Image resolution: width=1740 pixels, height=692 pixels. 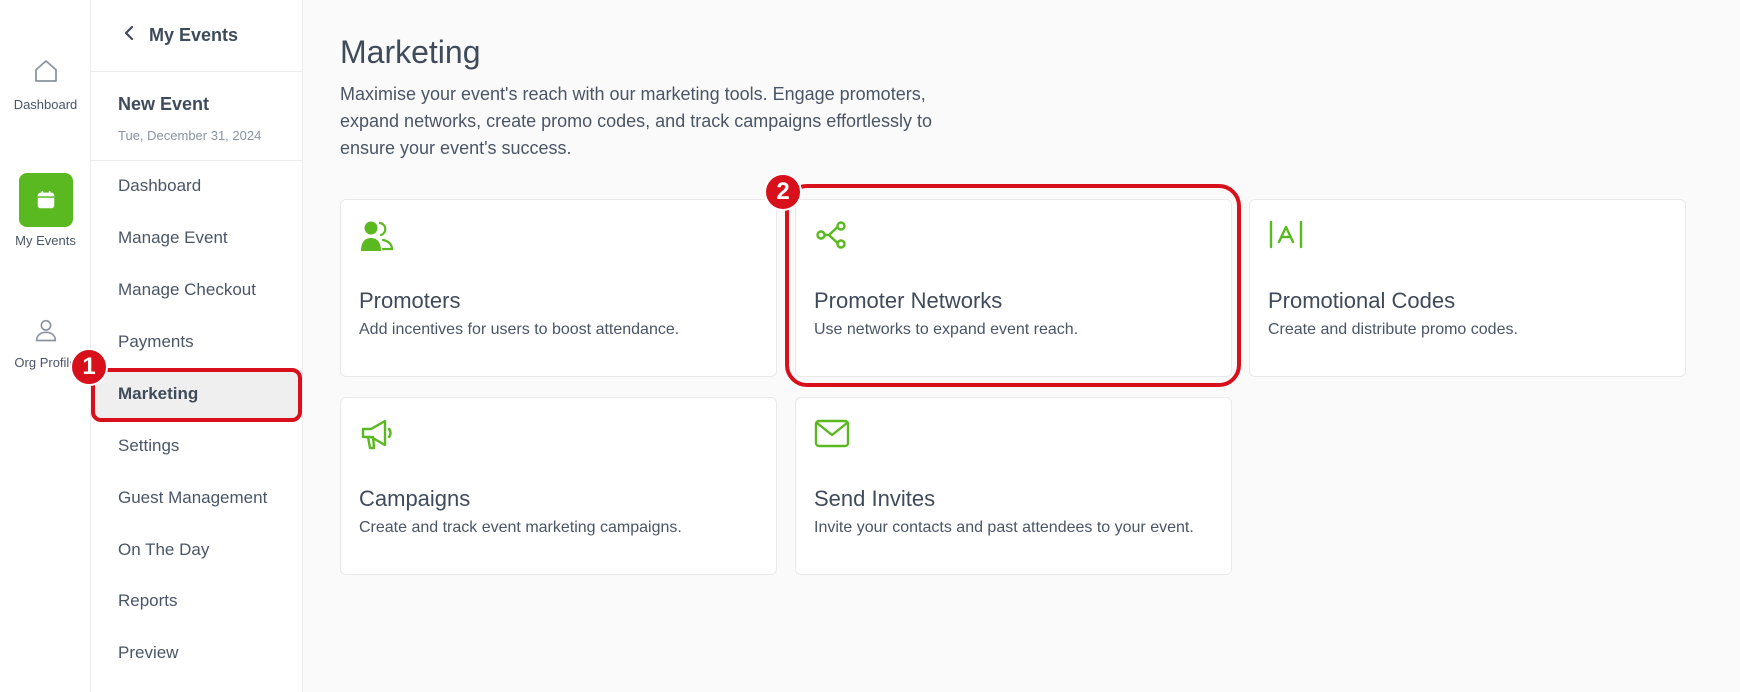 What do you see at coordinates (46, 73) in the screenshot?
I see `home-icon` at bounding box center [46, 73].